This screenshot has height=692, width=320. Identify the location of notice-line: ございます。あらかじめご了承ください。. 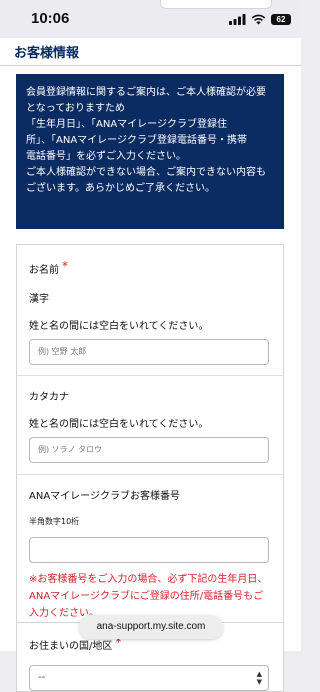
(120, 188).